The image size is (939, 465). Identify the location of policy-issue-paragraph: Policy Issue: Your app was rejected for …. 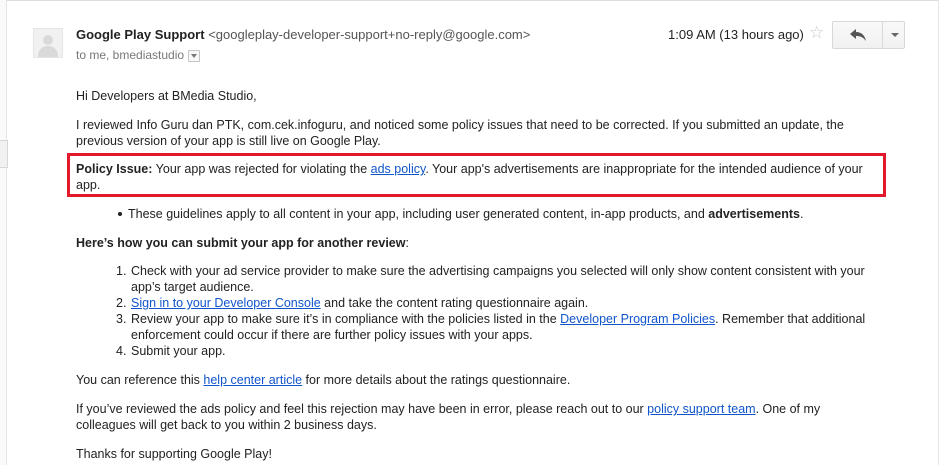
(476, 177).